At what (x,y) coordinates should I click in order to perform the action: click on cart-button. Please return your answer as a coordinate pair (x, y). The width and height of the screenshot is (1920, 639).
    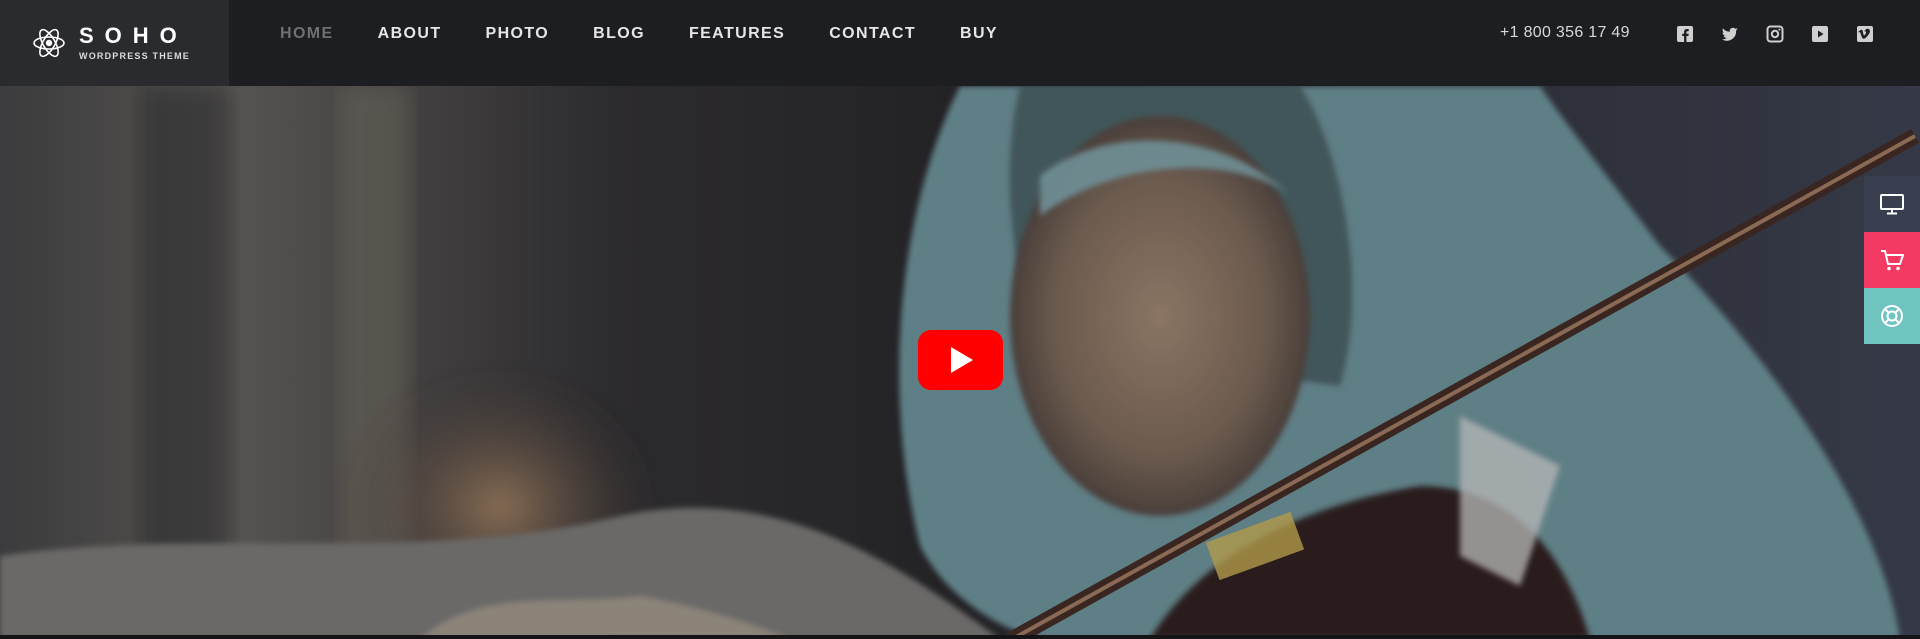
    Looking at the image, I should click on (1892, 260).